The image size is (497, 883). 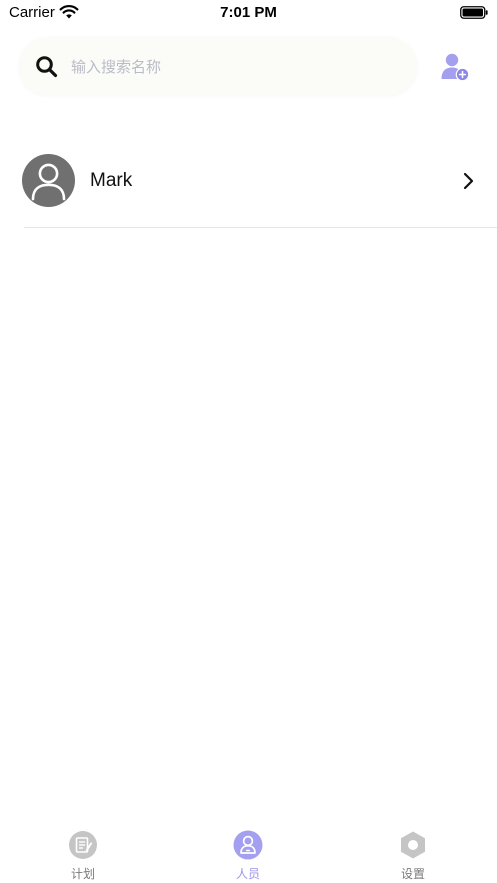 I want to click on search-icon, so click(x=47, y=67).